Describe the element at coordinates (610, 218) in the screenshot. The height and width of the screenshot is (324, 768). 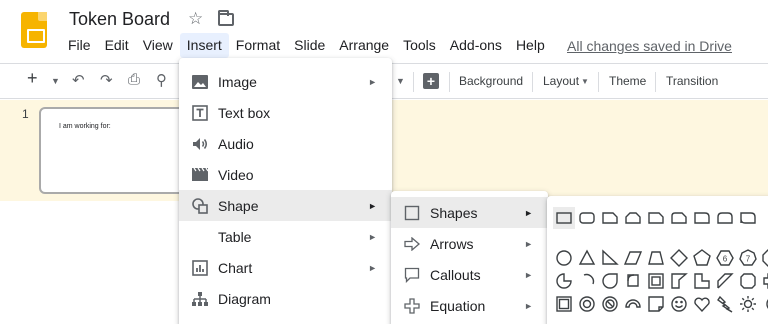
I see `snip-corner-rectangle-shape-icon` at that location.